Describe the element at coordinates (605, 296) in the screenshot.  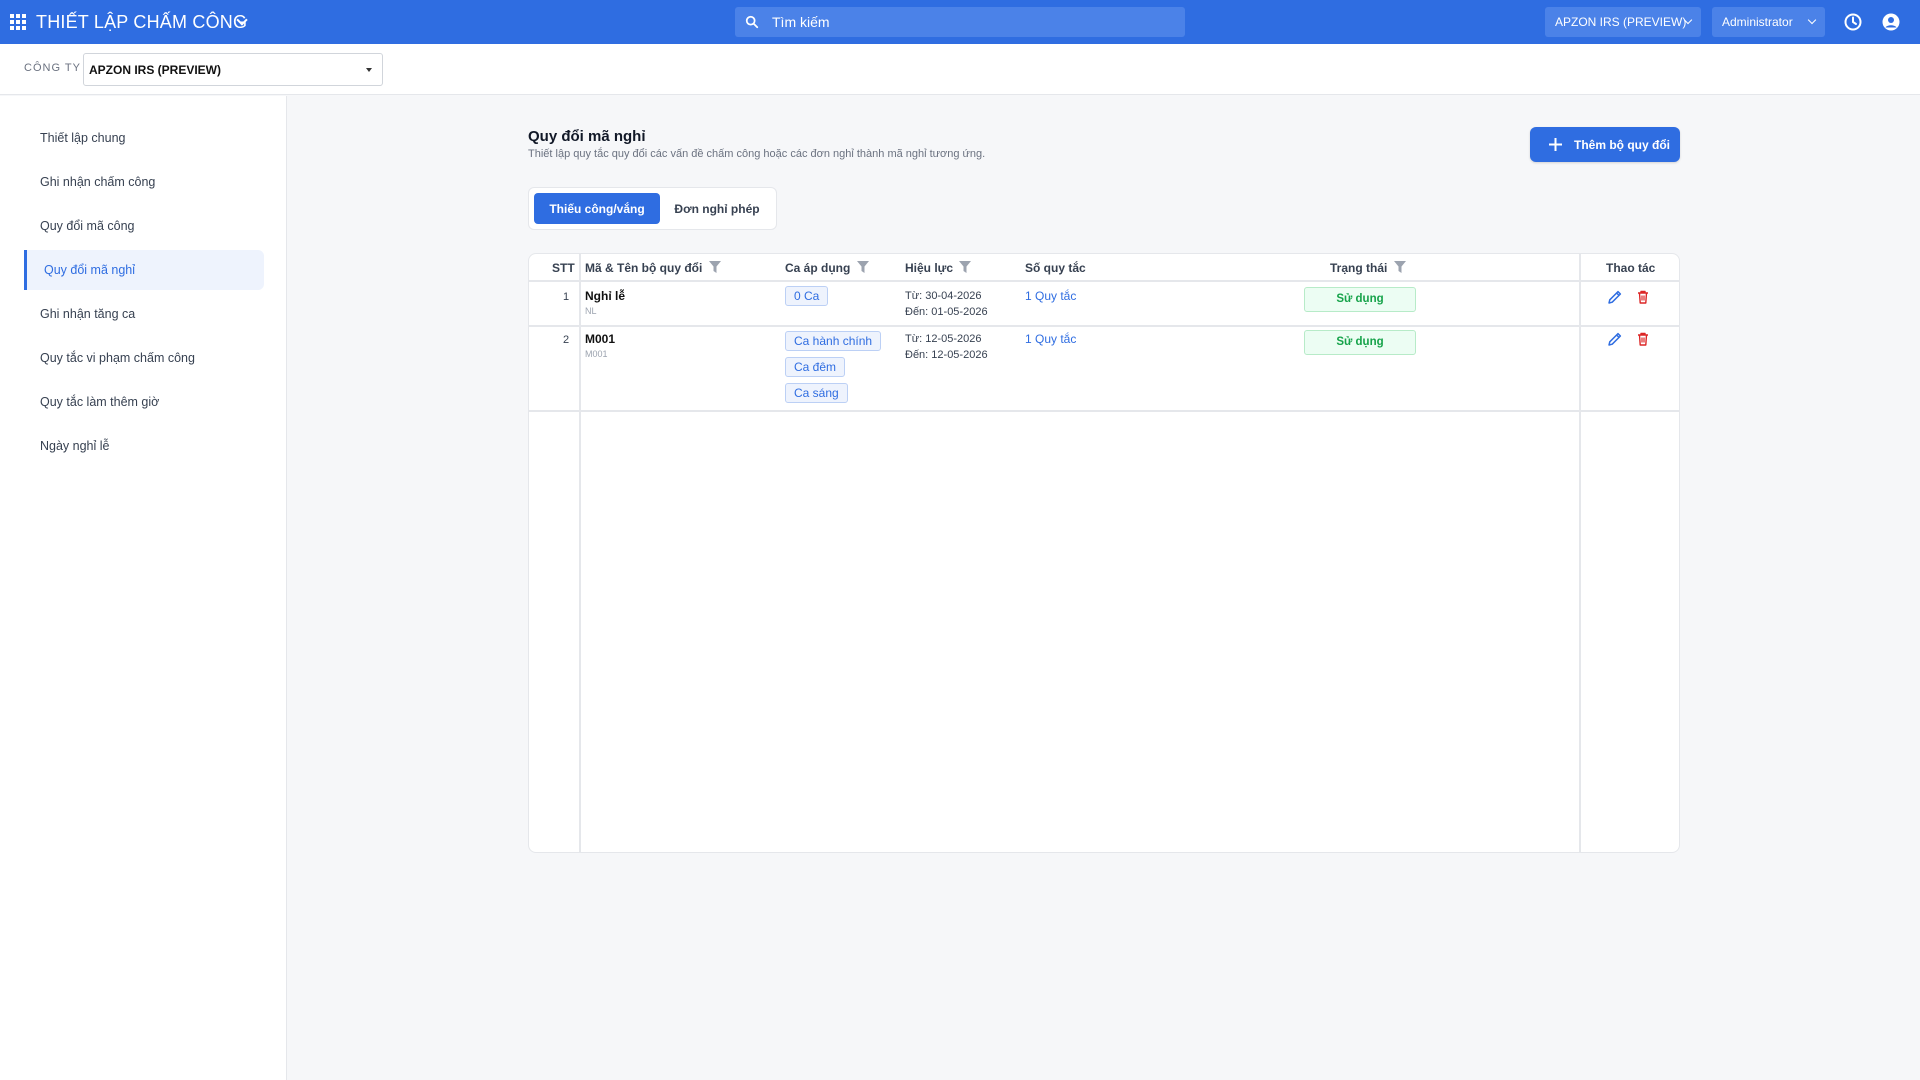
I see `row-name: Nghỉ lễ` at that location.